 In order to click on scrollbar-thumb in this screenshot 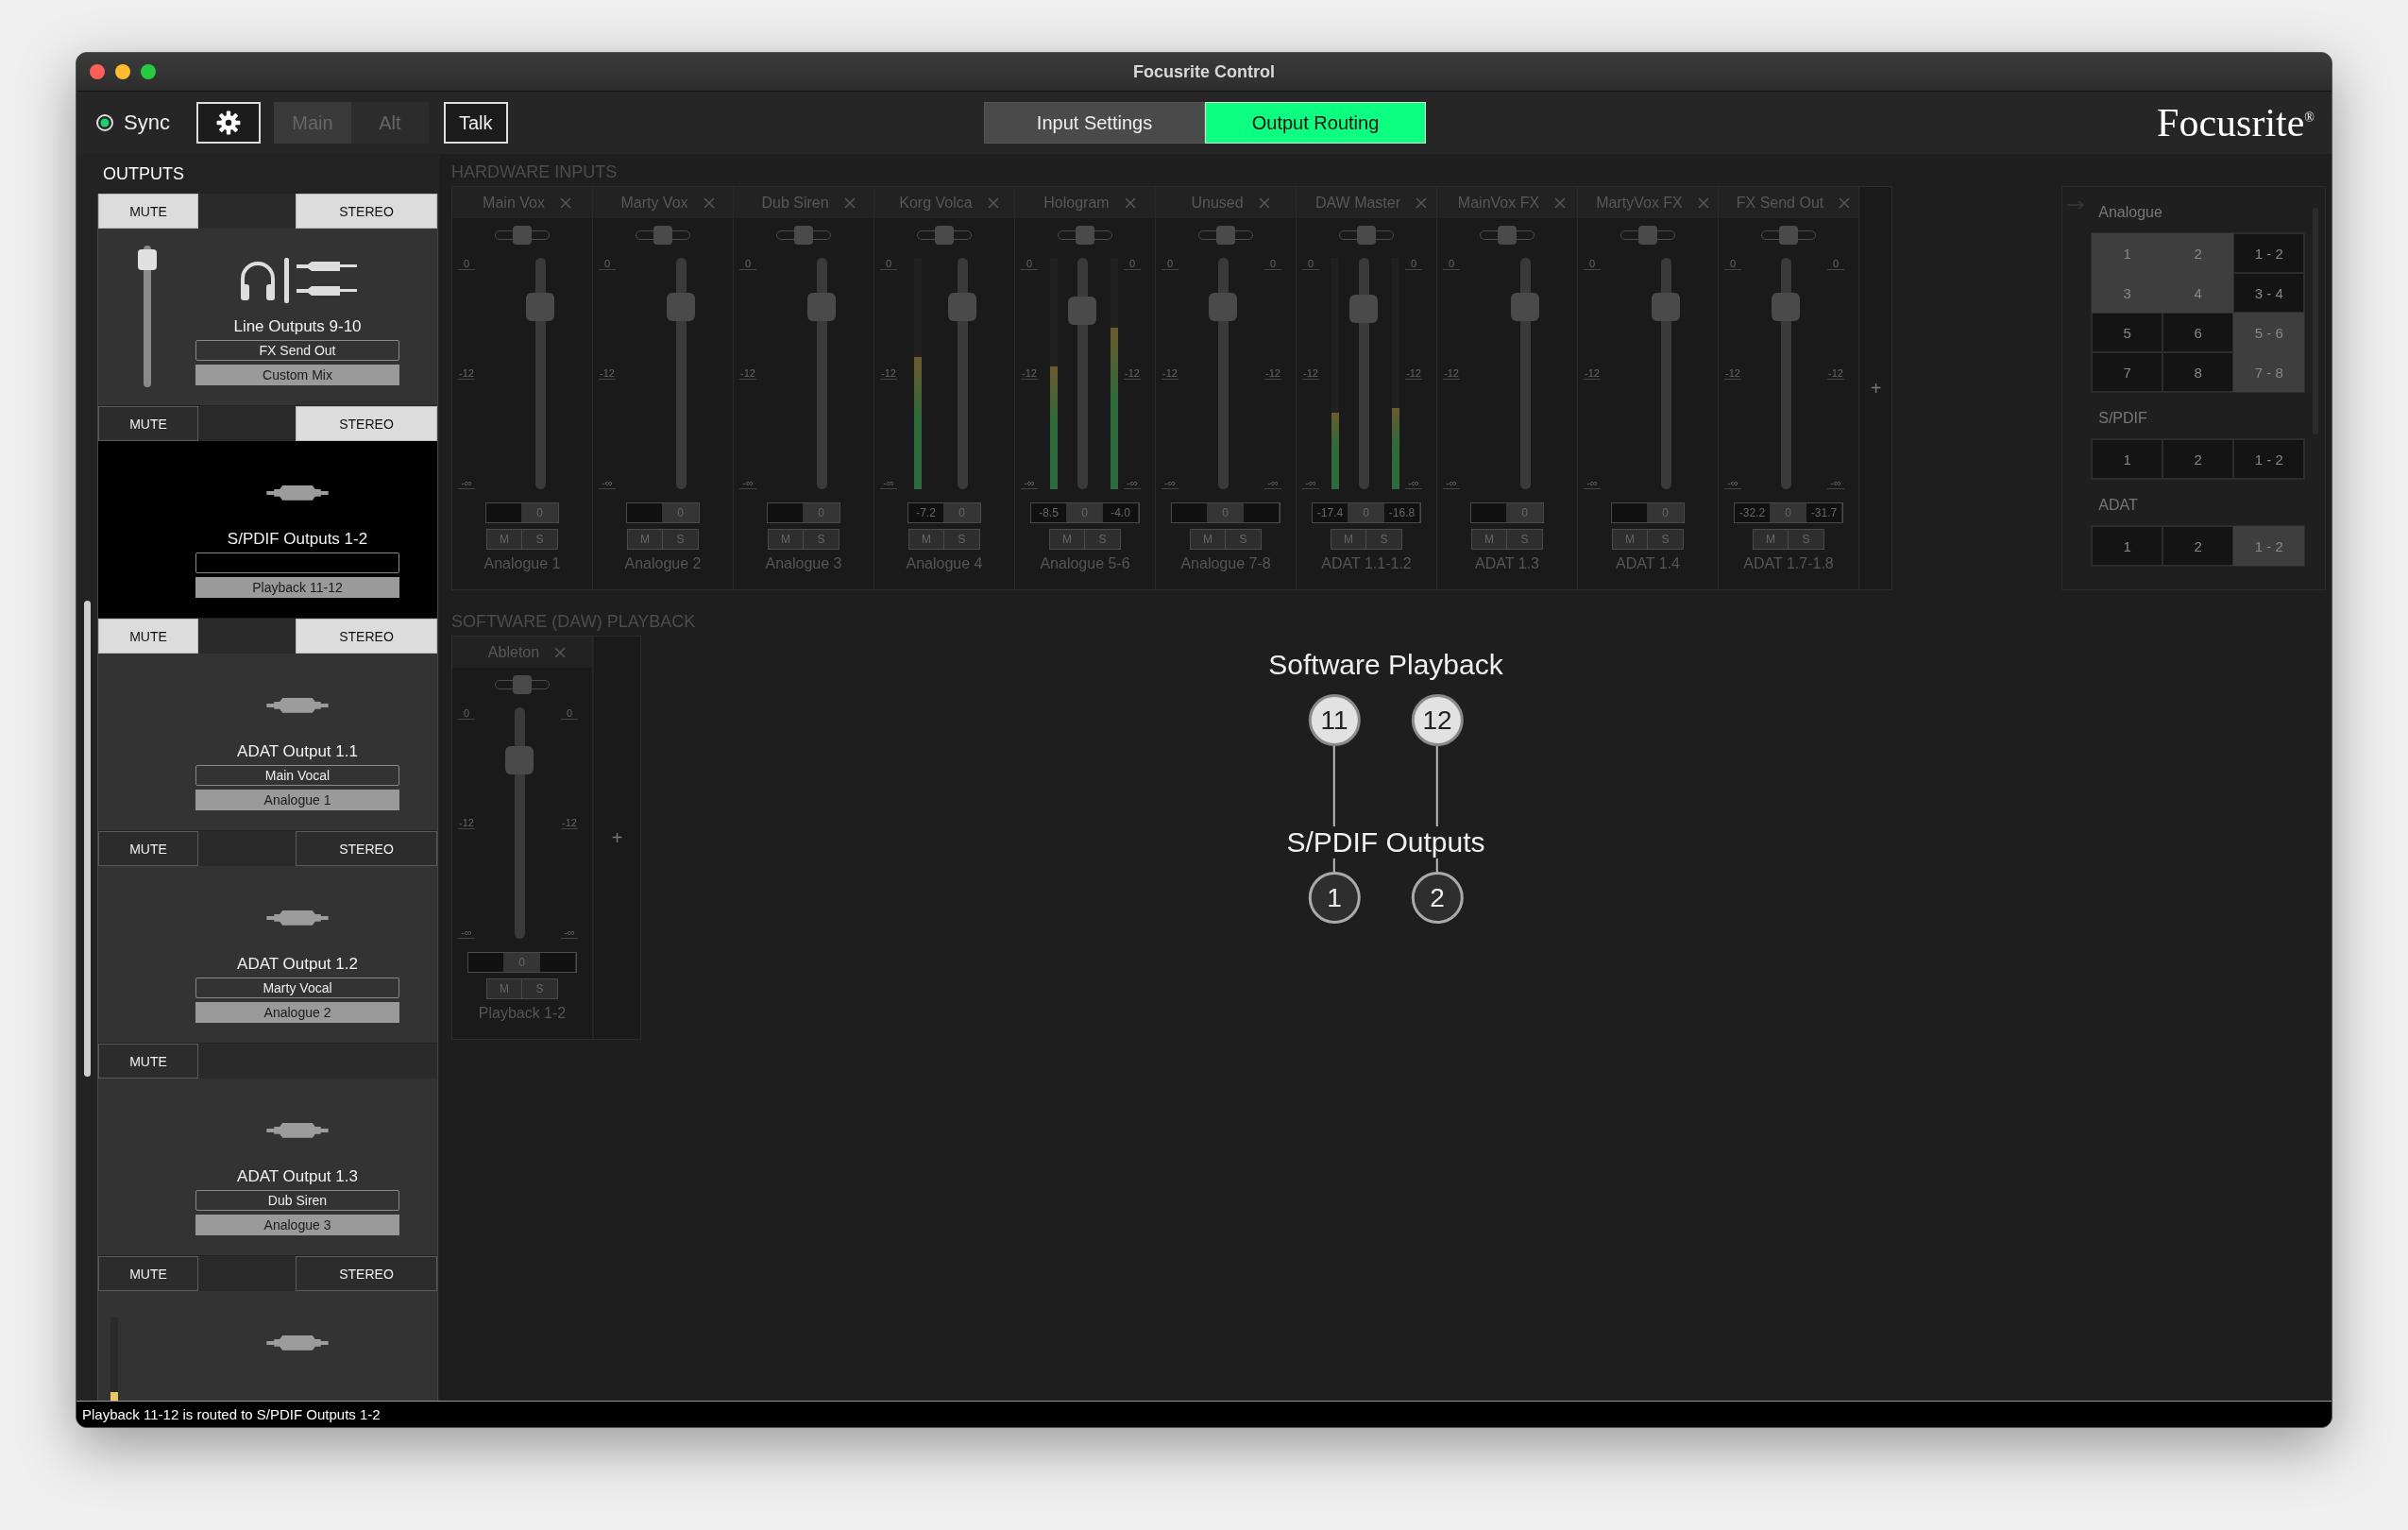, I will do `click(87, 839)`.